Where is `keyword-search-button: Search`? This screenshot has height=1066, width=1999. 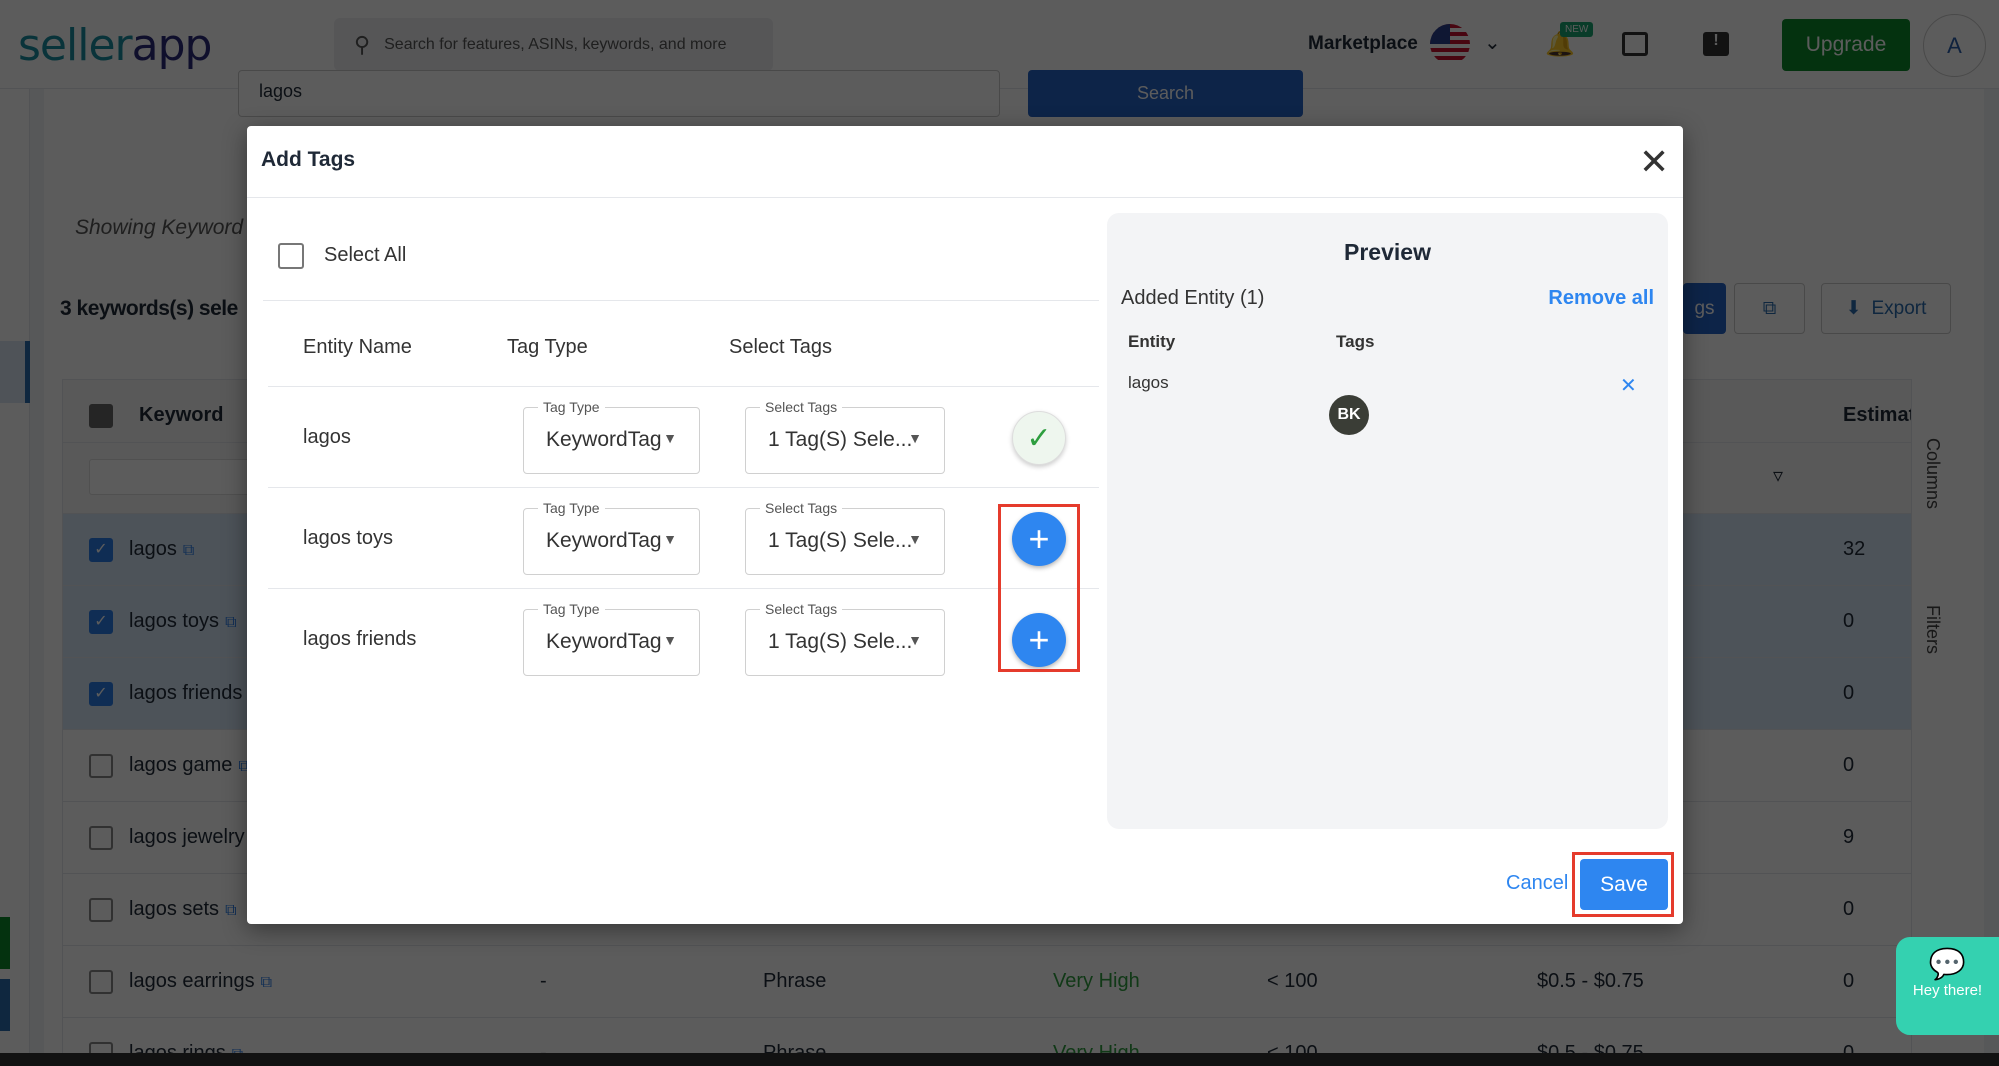
keyword-search-button: Search is located at coordinates (1165, 93).